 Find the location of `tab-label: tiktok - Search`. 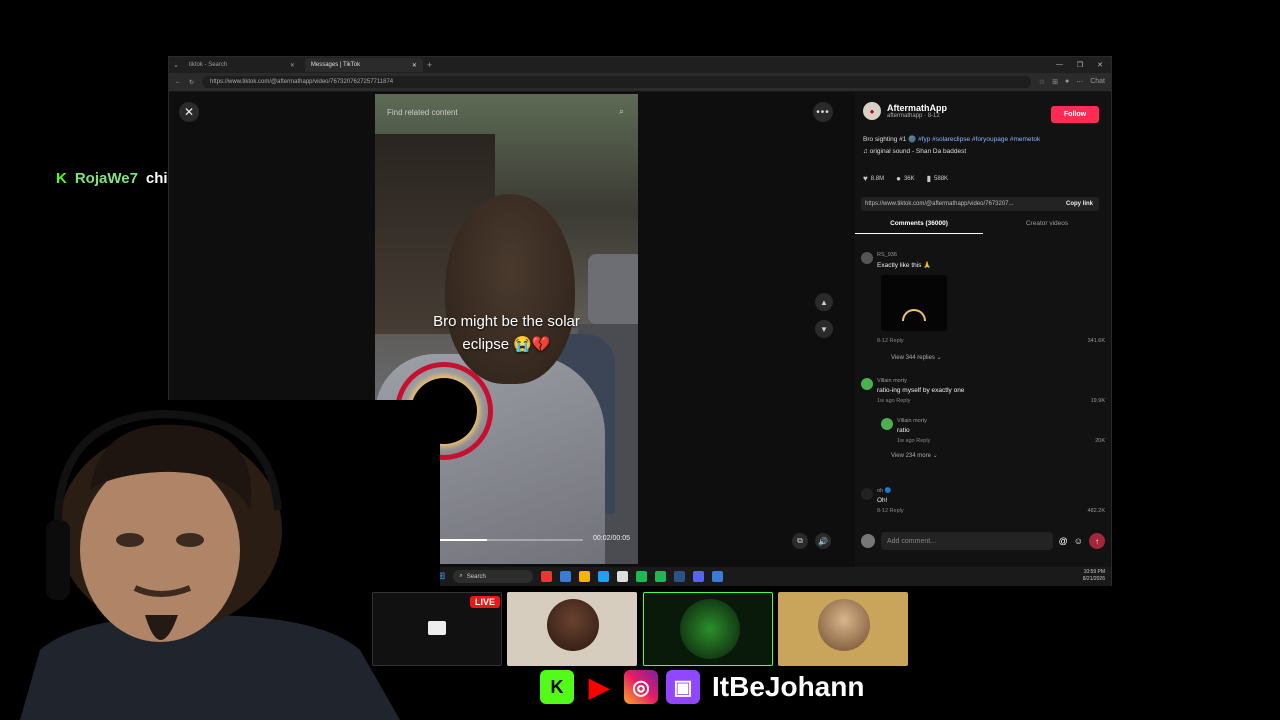

tab-label: tiktok - Search is located at coordinates (208, 65).